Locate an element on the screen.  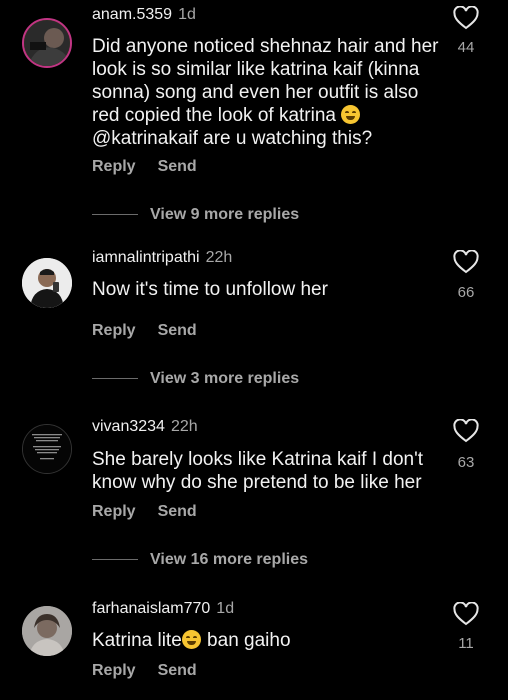
like-count: 63 is located at coordinates (466, 462).